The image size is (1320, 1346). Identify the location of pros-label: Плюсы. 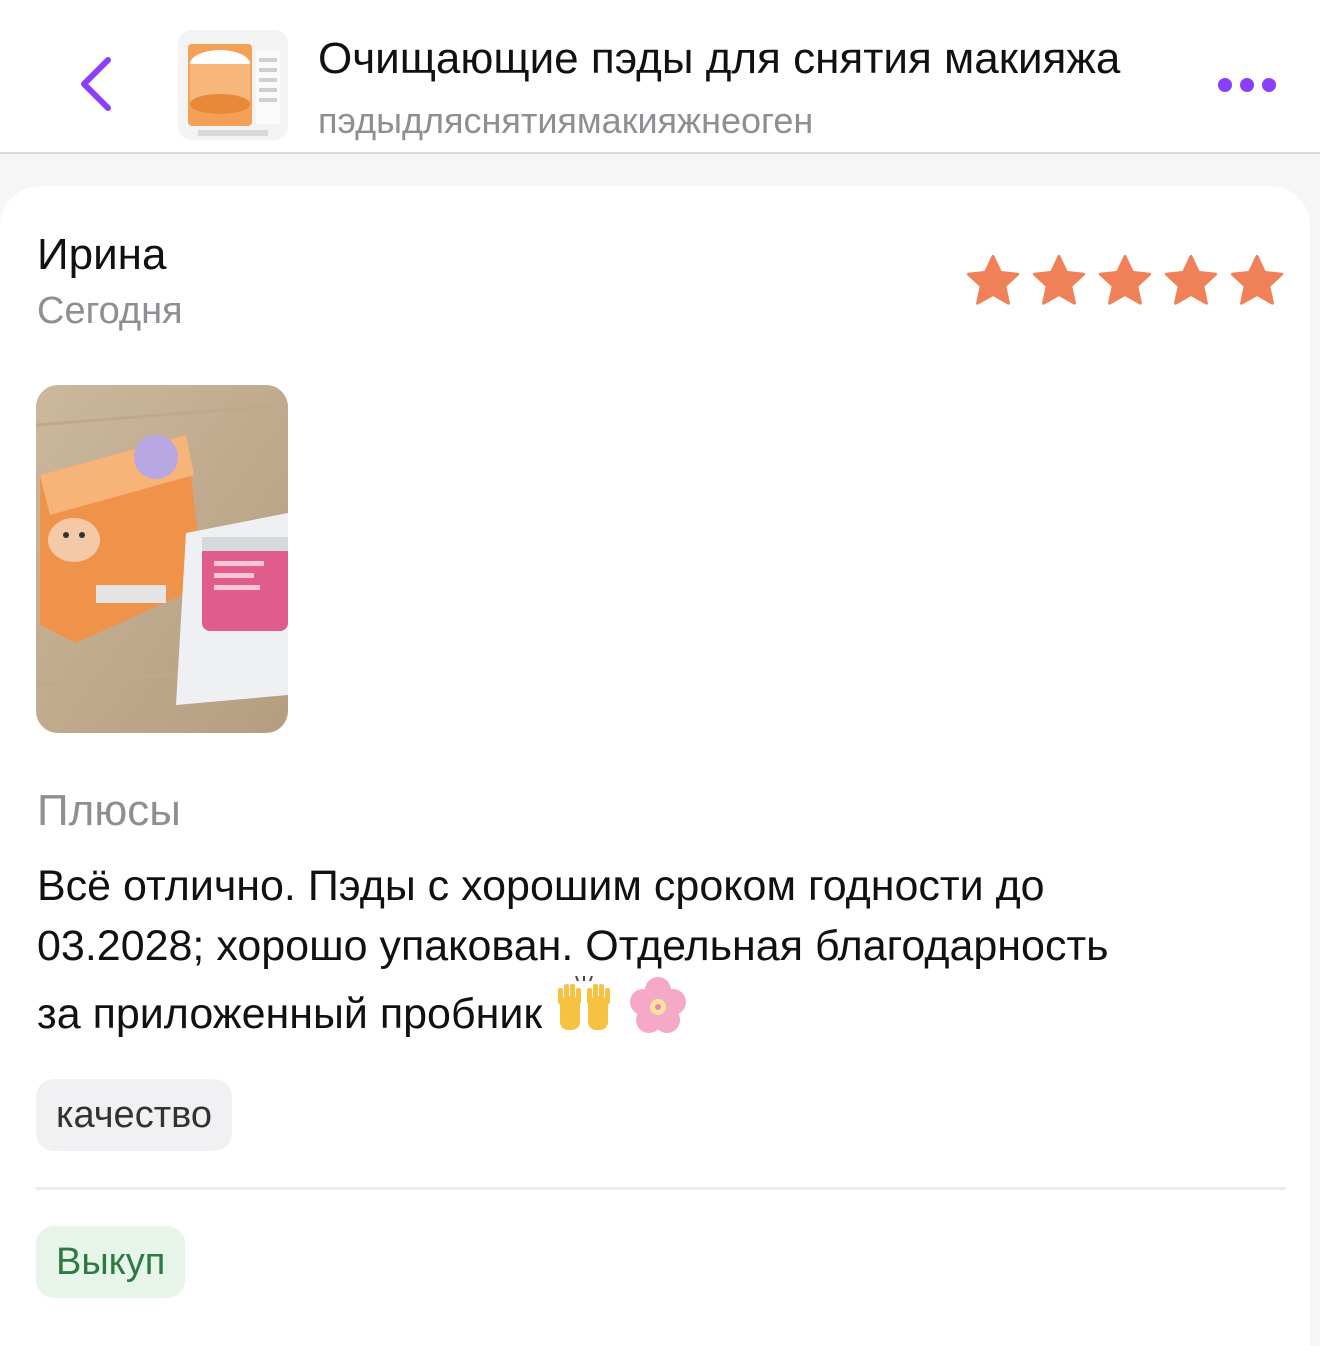
(109, 810).